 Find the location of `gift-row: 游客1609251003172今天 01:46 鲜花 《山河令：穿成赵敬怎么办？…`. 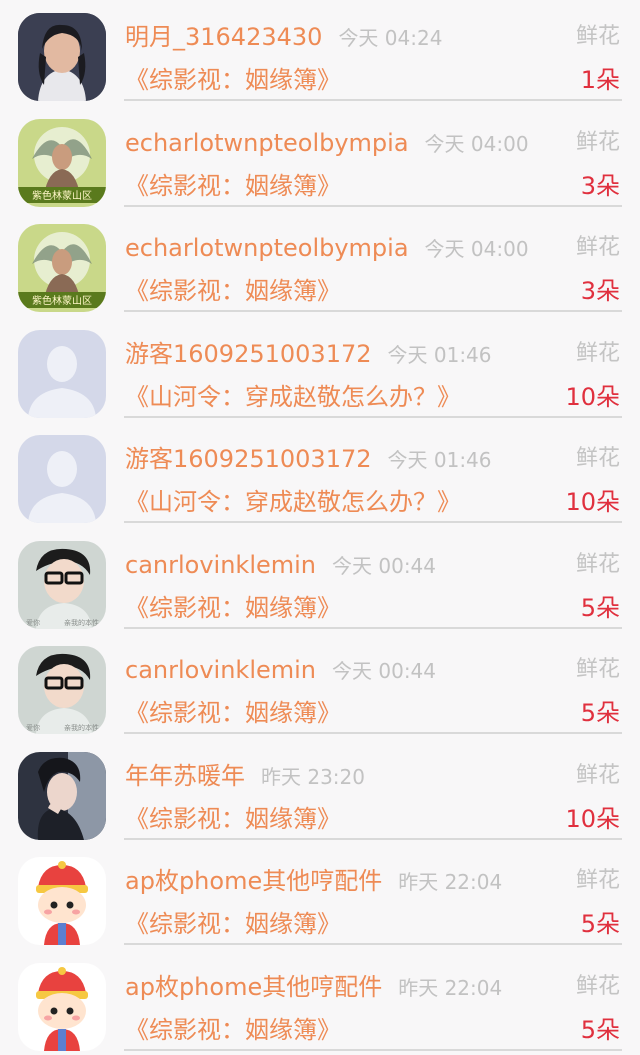

gift-row: 游客1609251003172今天 01:46 鲜花 《山河令：穿成赵敬怎么办？… is located at coordinates (320, 475).